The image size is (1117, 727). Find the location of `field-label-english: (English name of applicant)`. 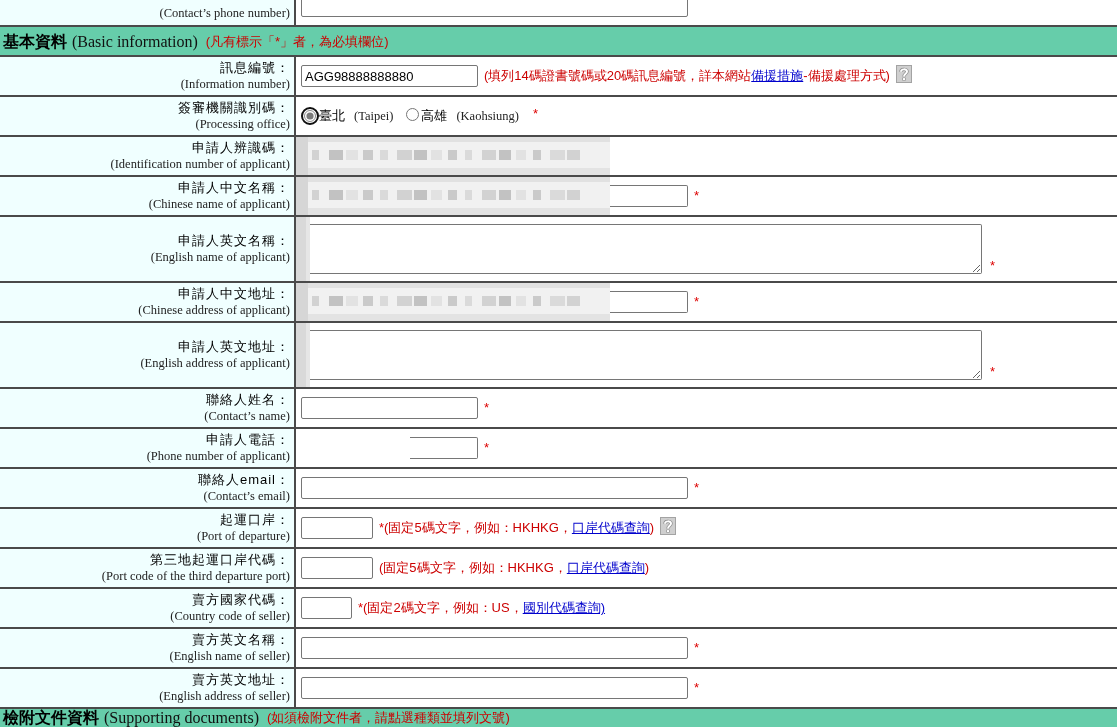

field-label-english: (English name of applicant) is located at coordinates (220, 257).